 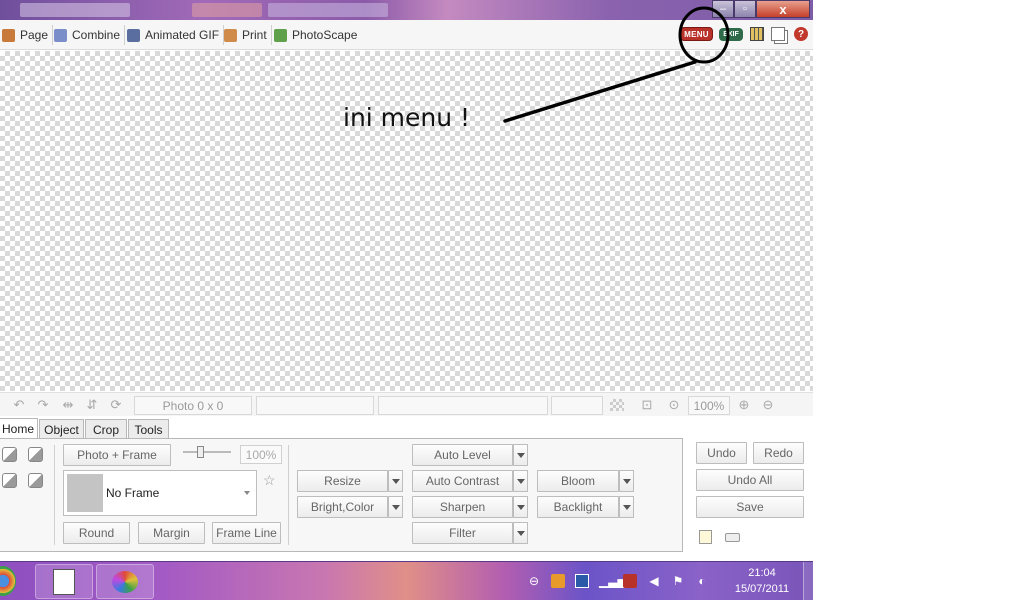 What do you see at coordinates (116, 404) in the screenshot?
I see `rotate-any-icon: ⟳` at bounding box center [116, 404].